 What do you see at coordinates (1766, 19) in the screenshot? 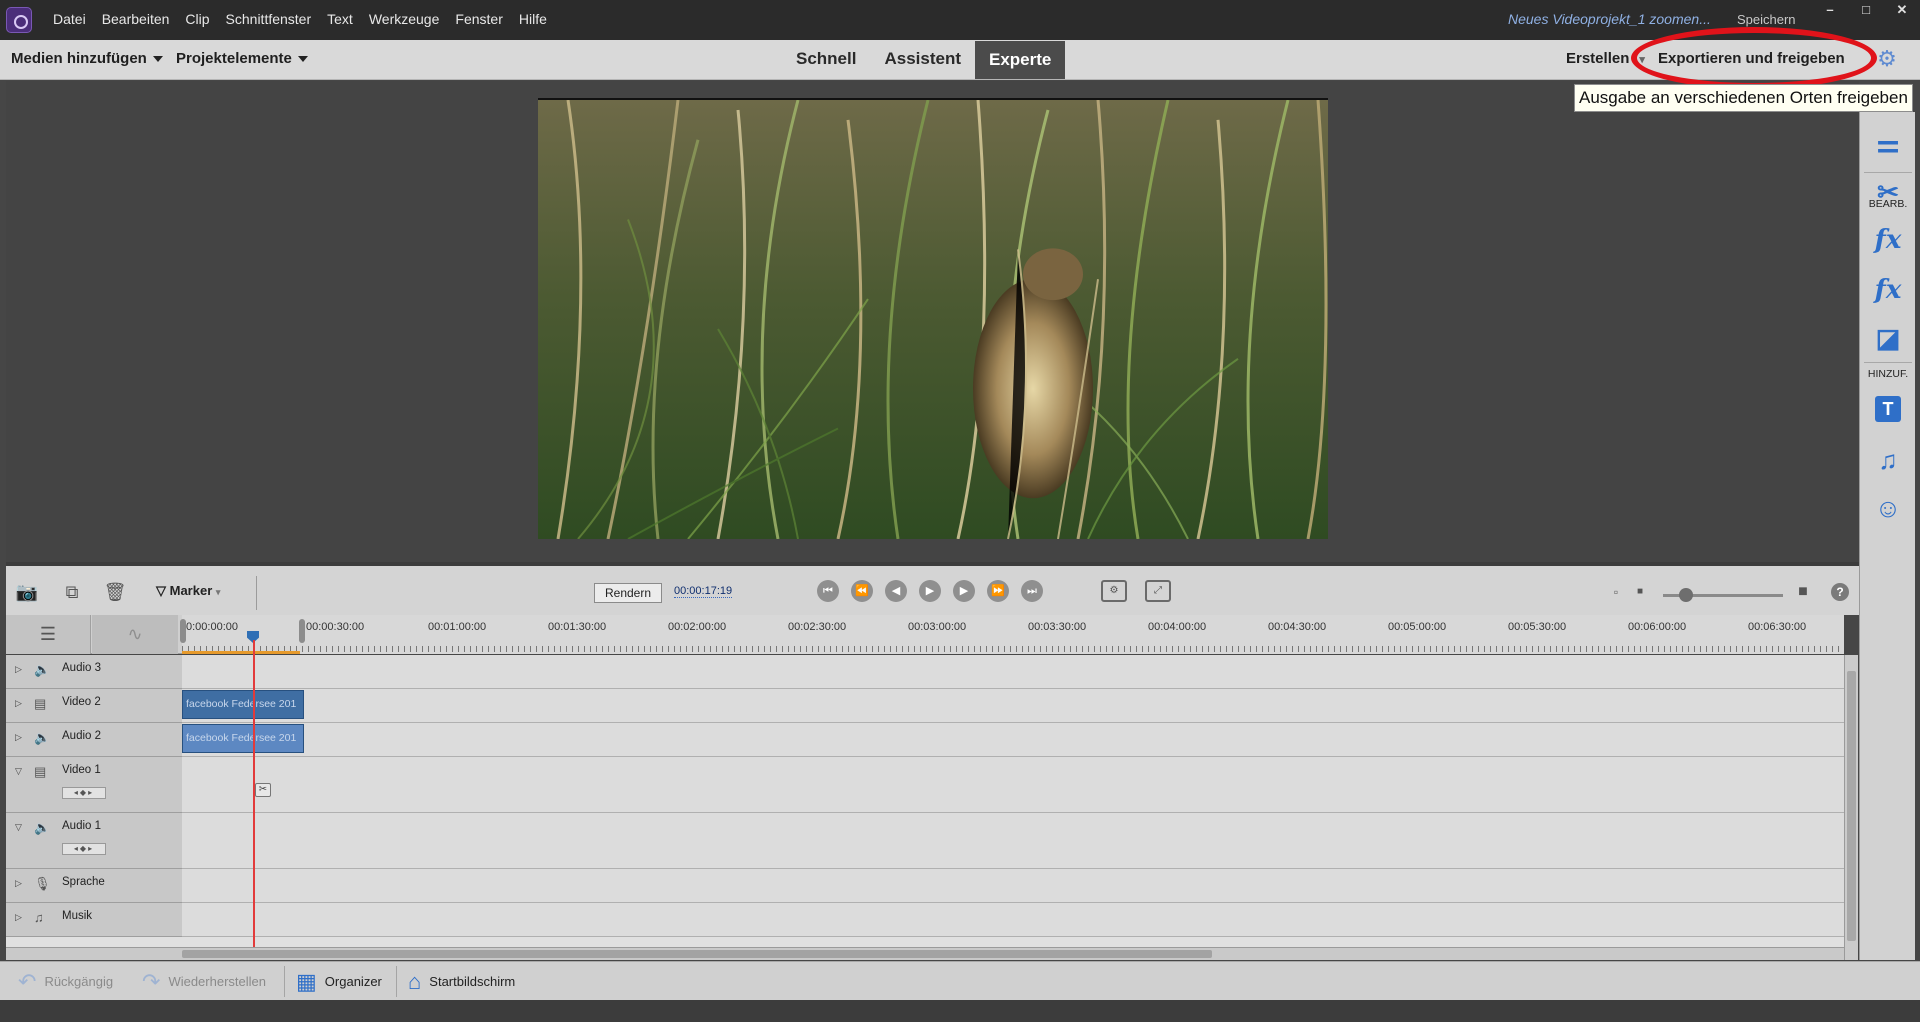
I see `save-button: Speichern` at bounding box center [1766, 19].